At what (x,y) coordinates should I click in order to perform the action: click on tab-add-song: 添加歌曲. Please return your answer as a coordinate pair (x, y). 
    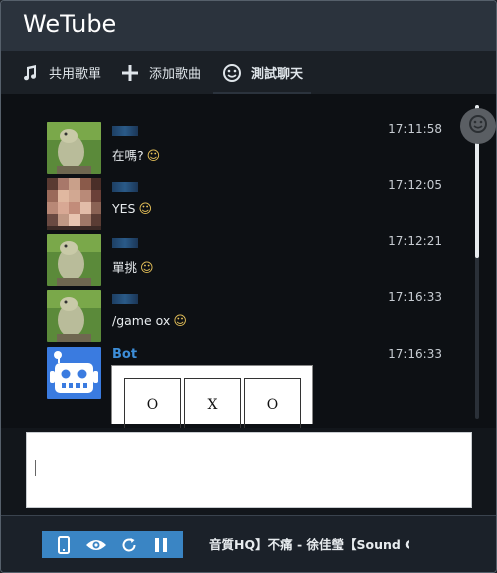
    Looking at the image, I should click on (160, 72).